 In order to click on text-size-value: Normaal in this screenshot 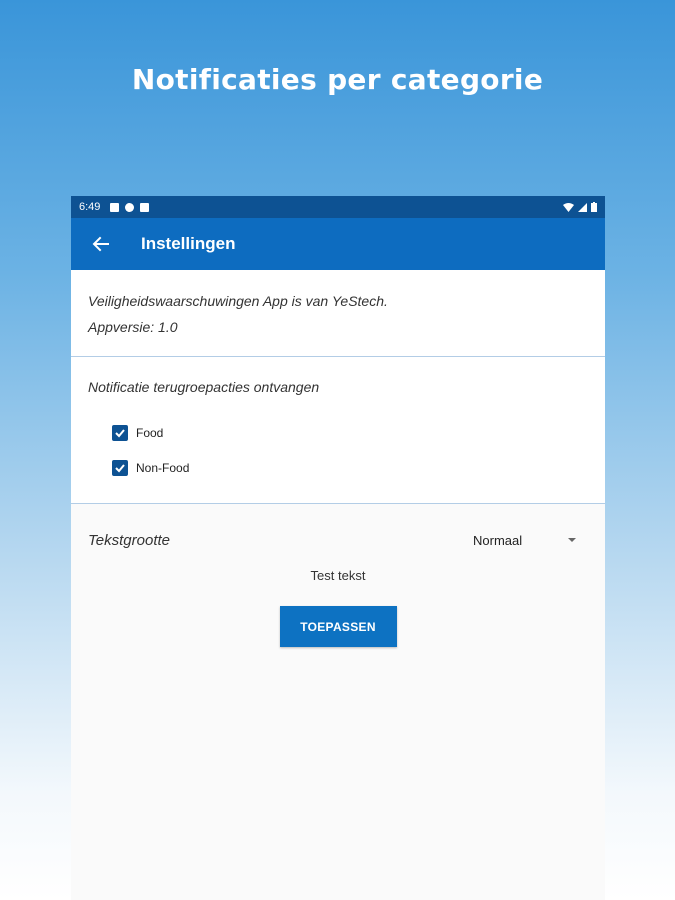, I will do `click(498, 540)`.